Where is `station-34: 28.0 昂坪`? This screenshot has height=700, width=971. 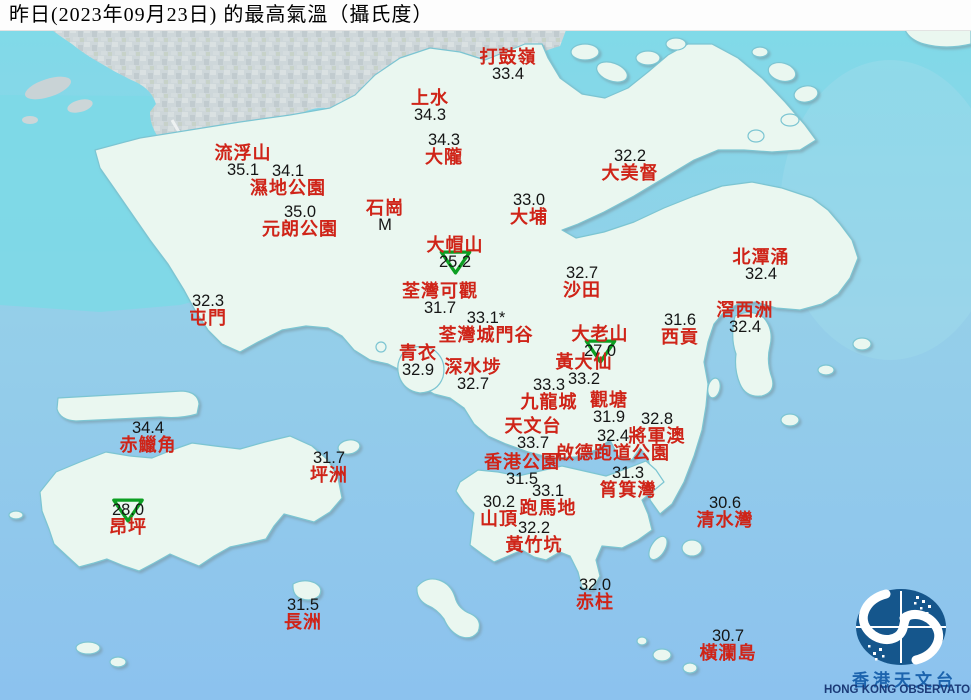 station-34: 28.0 昂坪 is located at coordinates (128, 517).